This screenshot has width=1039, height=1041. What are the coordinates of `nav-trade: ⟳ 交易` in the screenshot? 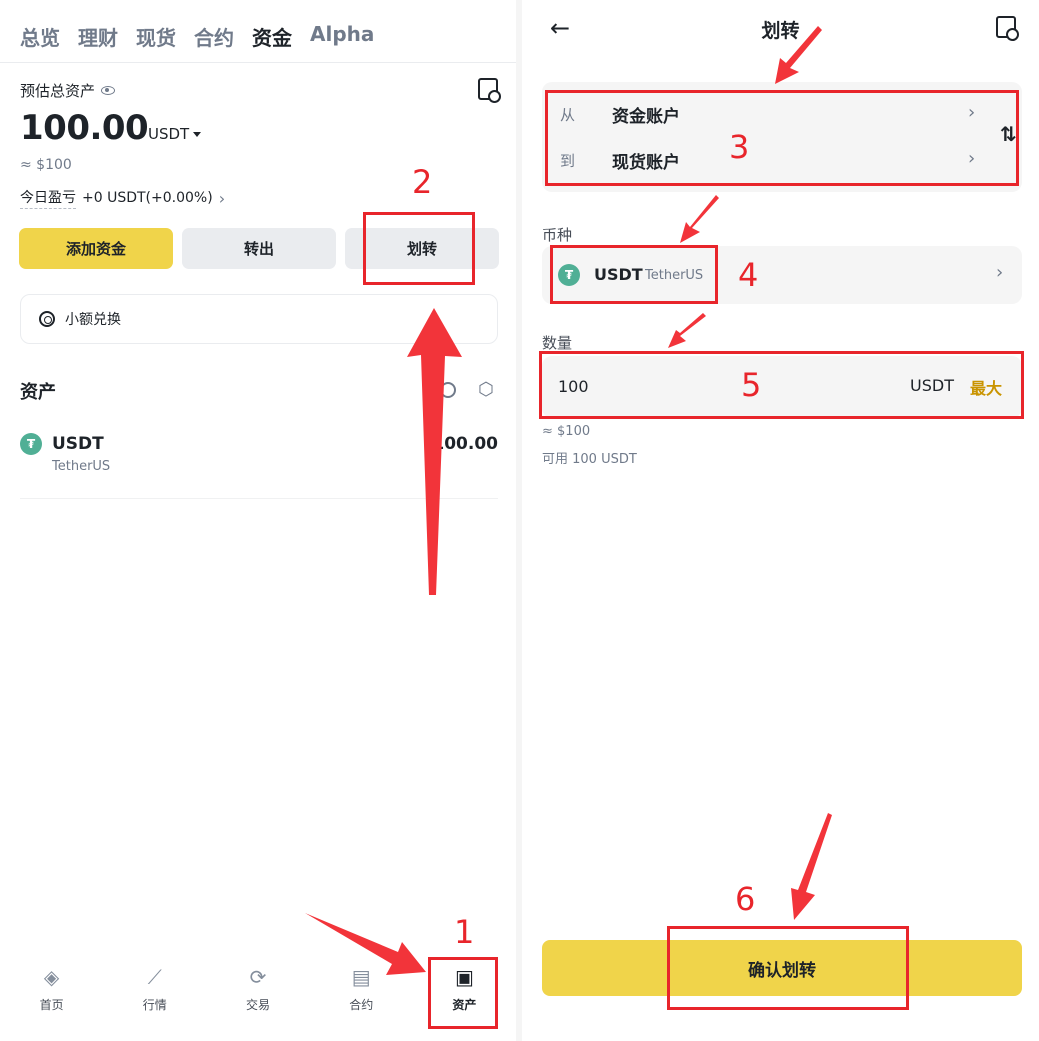 It's located at (257, 995).